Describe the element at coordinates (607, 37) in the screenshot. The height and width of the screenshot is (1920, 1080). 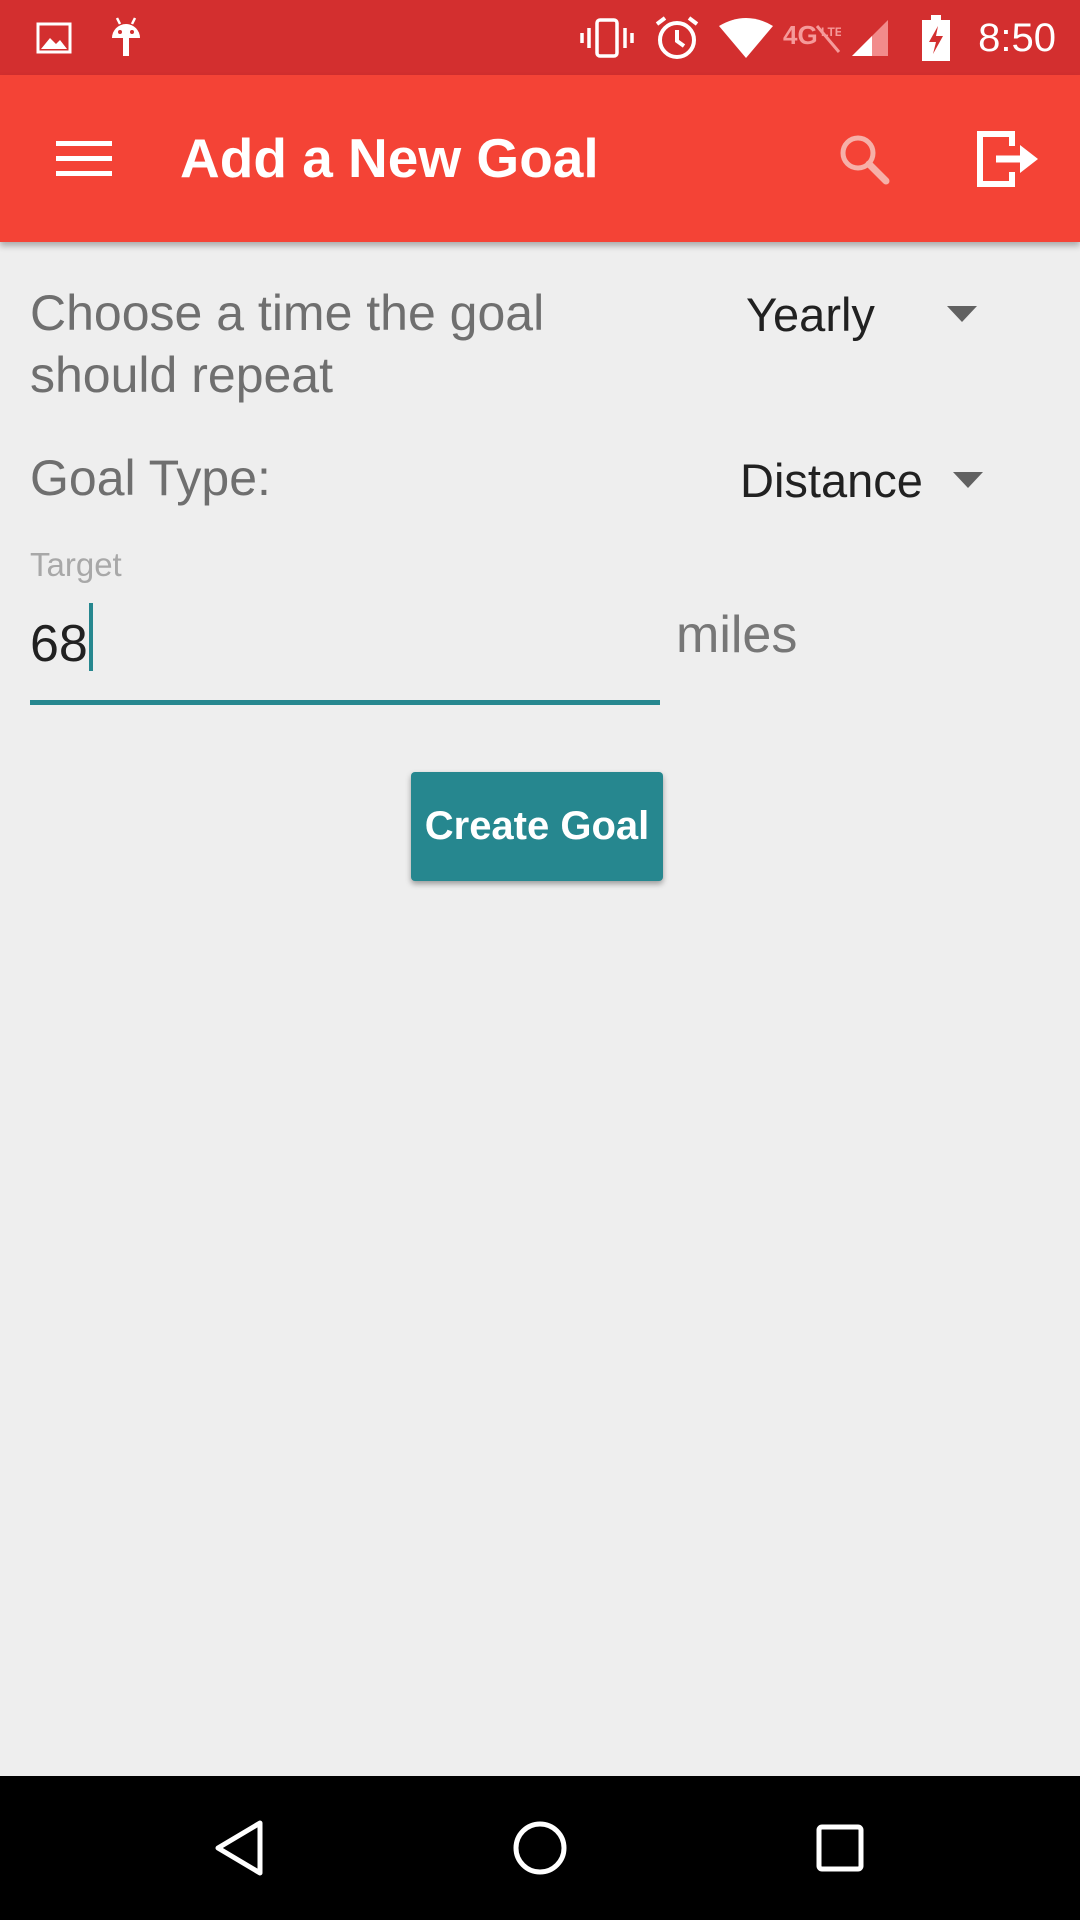
I see `vibrate-icon` at that location.